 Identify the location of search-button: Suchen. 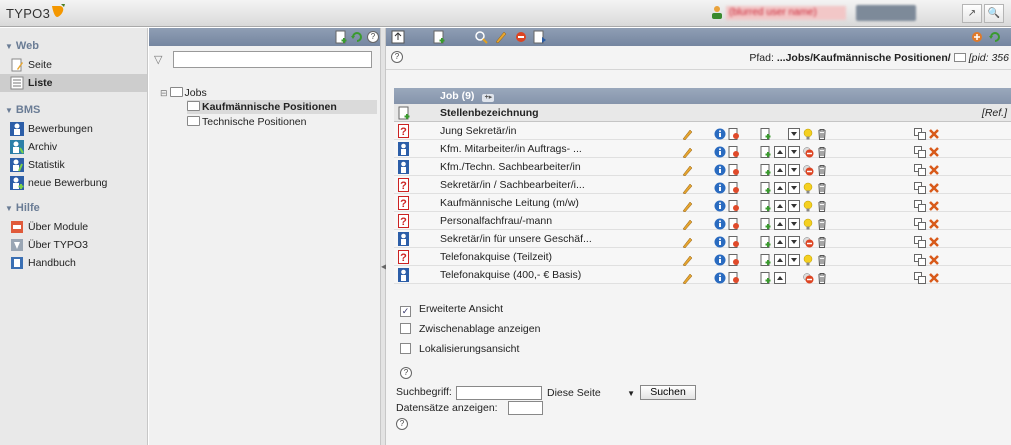
(668, 392).